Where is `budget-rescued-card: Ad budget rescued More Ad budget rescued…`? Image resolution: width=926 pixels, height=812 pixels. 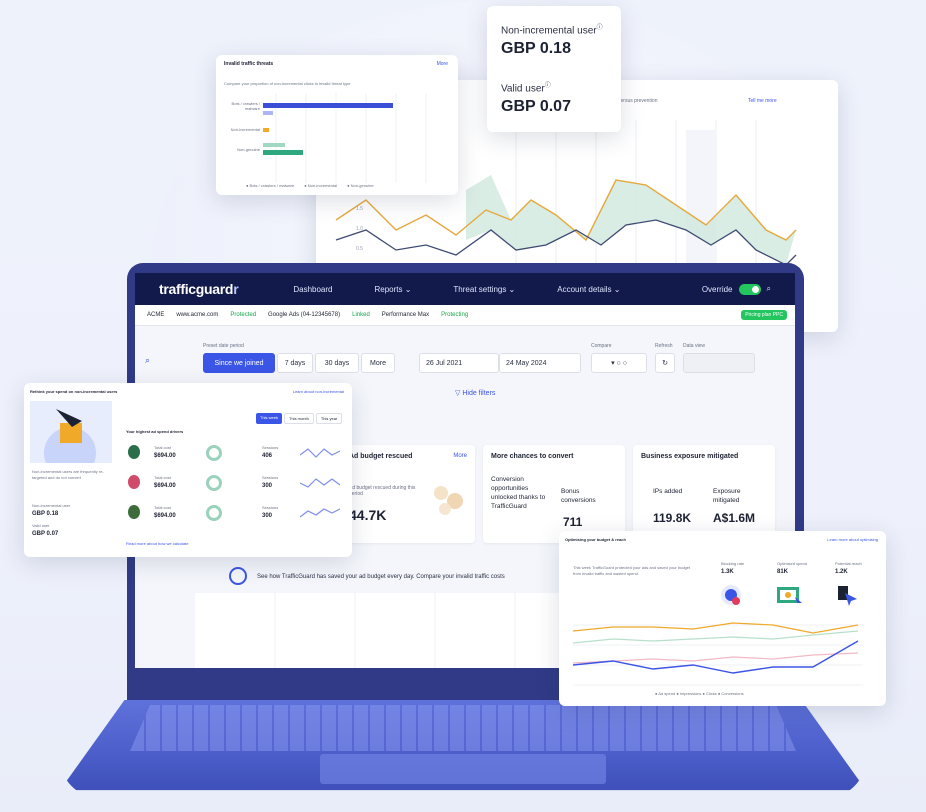
budget-rescued-card: Ad budget rescued More Ad budget rescued… is located at coordinates (410, 494).